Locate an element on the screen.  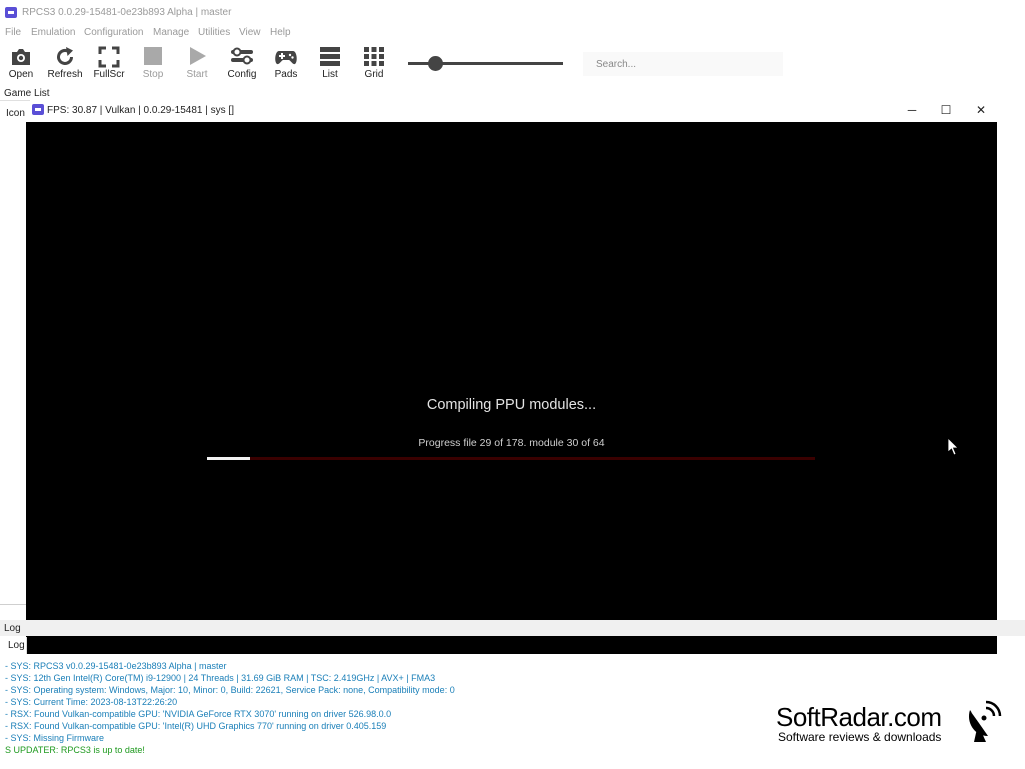
pads-button: Pads is located at coordinates (286, 64).